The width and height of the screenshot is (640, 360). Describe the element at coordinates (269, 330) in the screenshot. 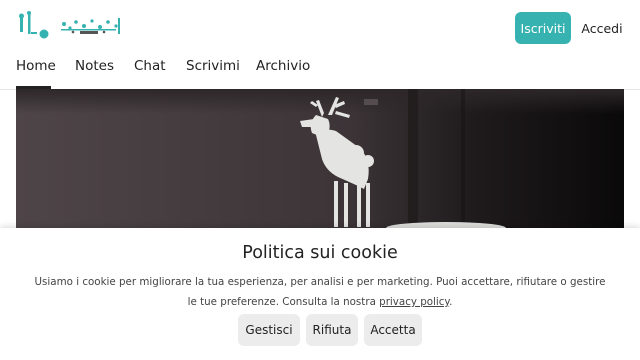

I see `manage-cookies-button: Gestisci` at that location.